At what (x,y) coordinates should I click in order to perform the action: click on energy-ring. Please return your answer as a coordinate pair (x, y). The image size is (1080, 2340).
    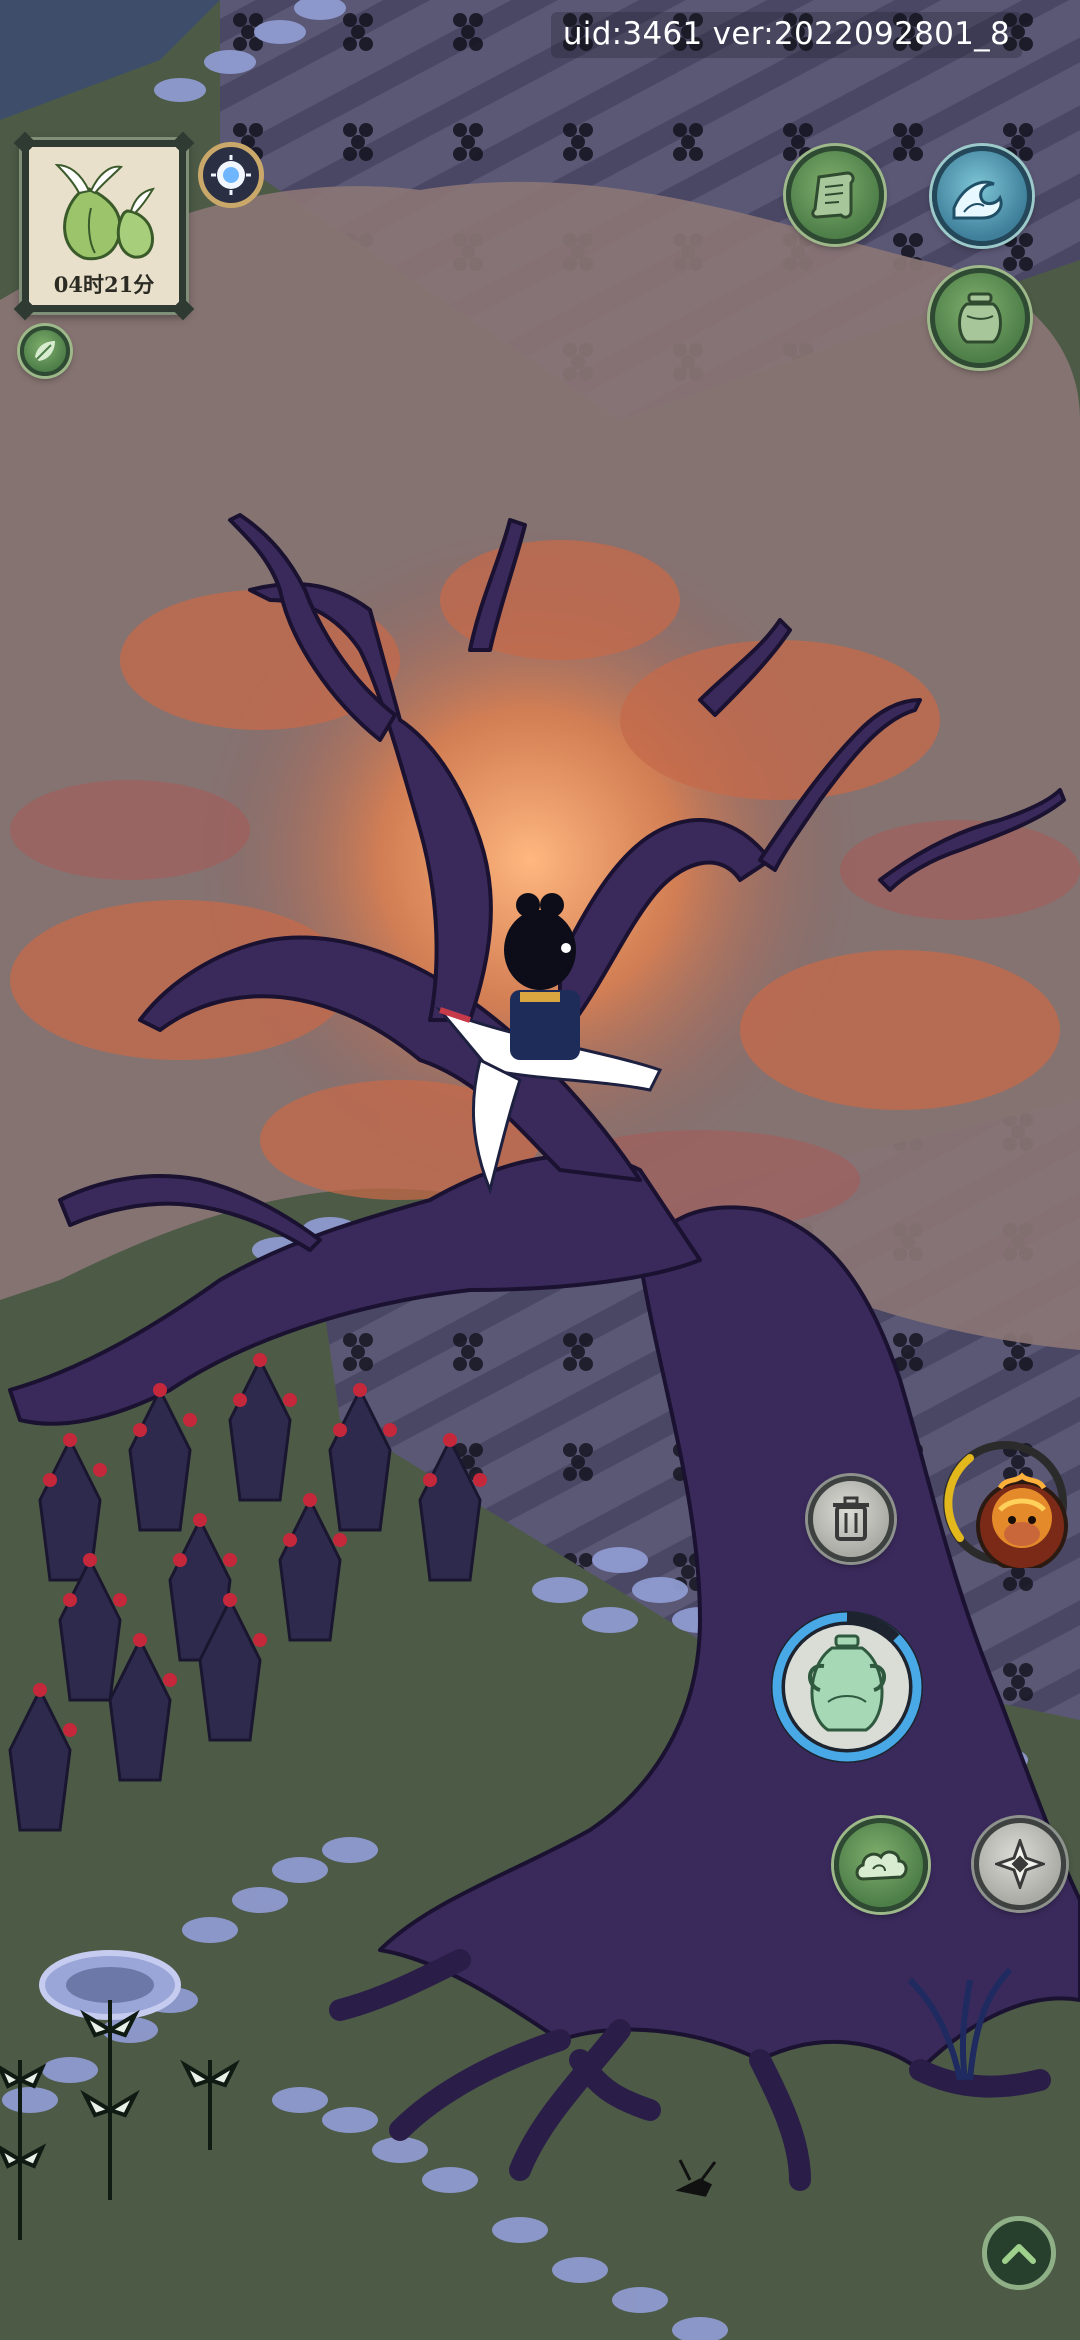
    Looking at the image, I should click on (959, 1498).